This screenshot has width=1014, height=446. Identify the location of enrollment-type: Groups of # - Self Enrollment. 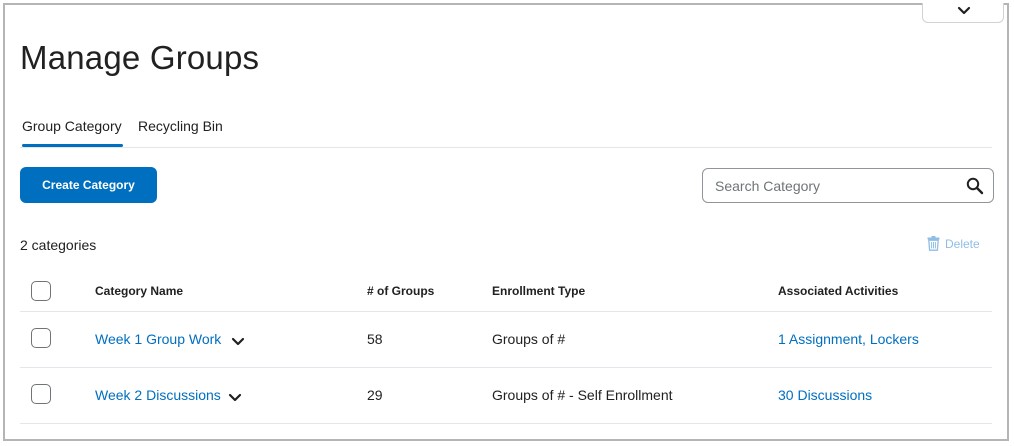
(582, 395).